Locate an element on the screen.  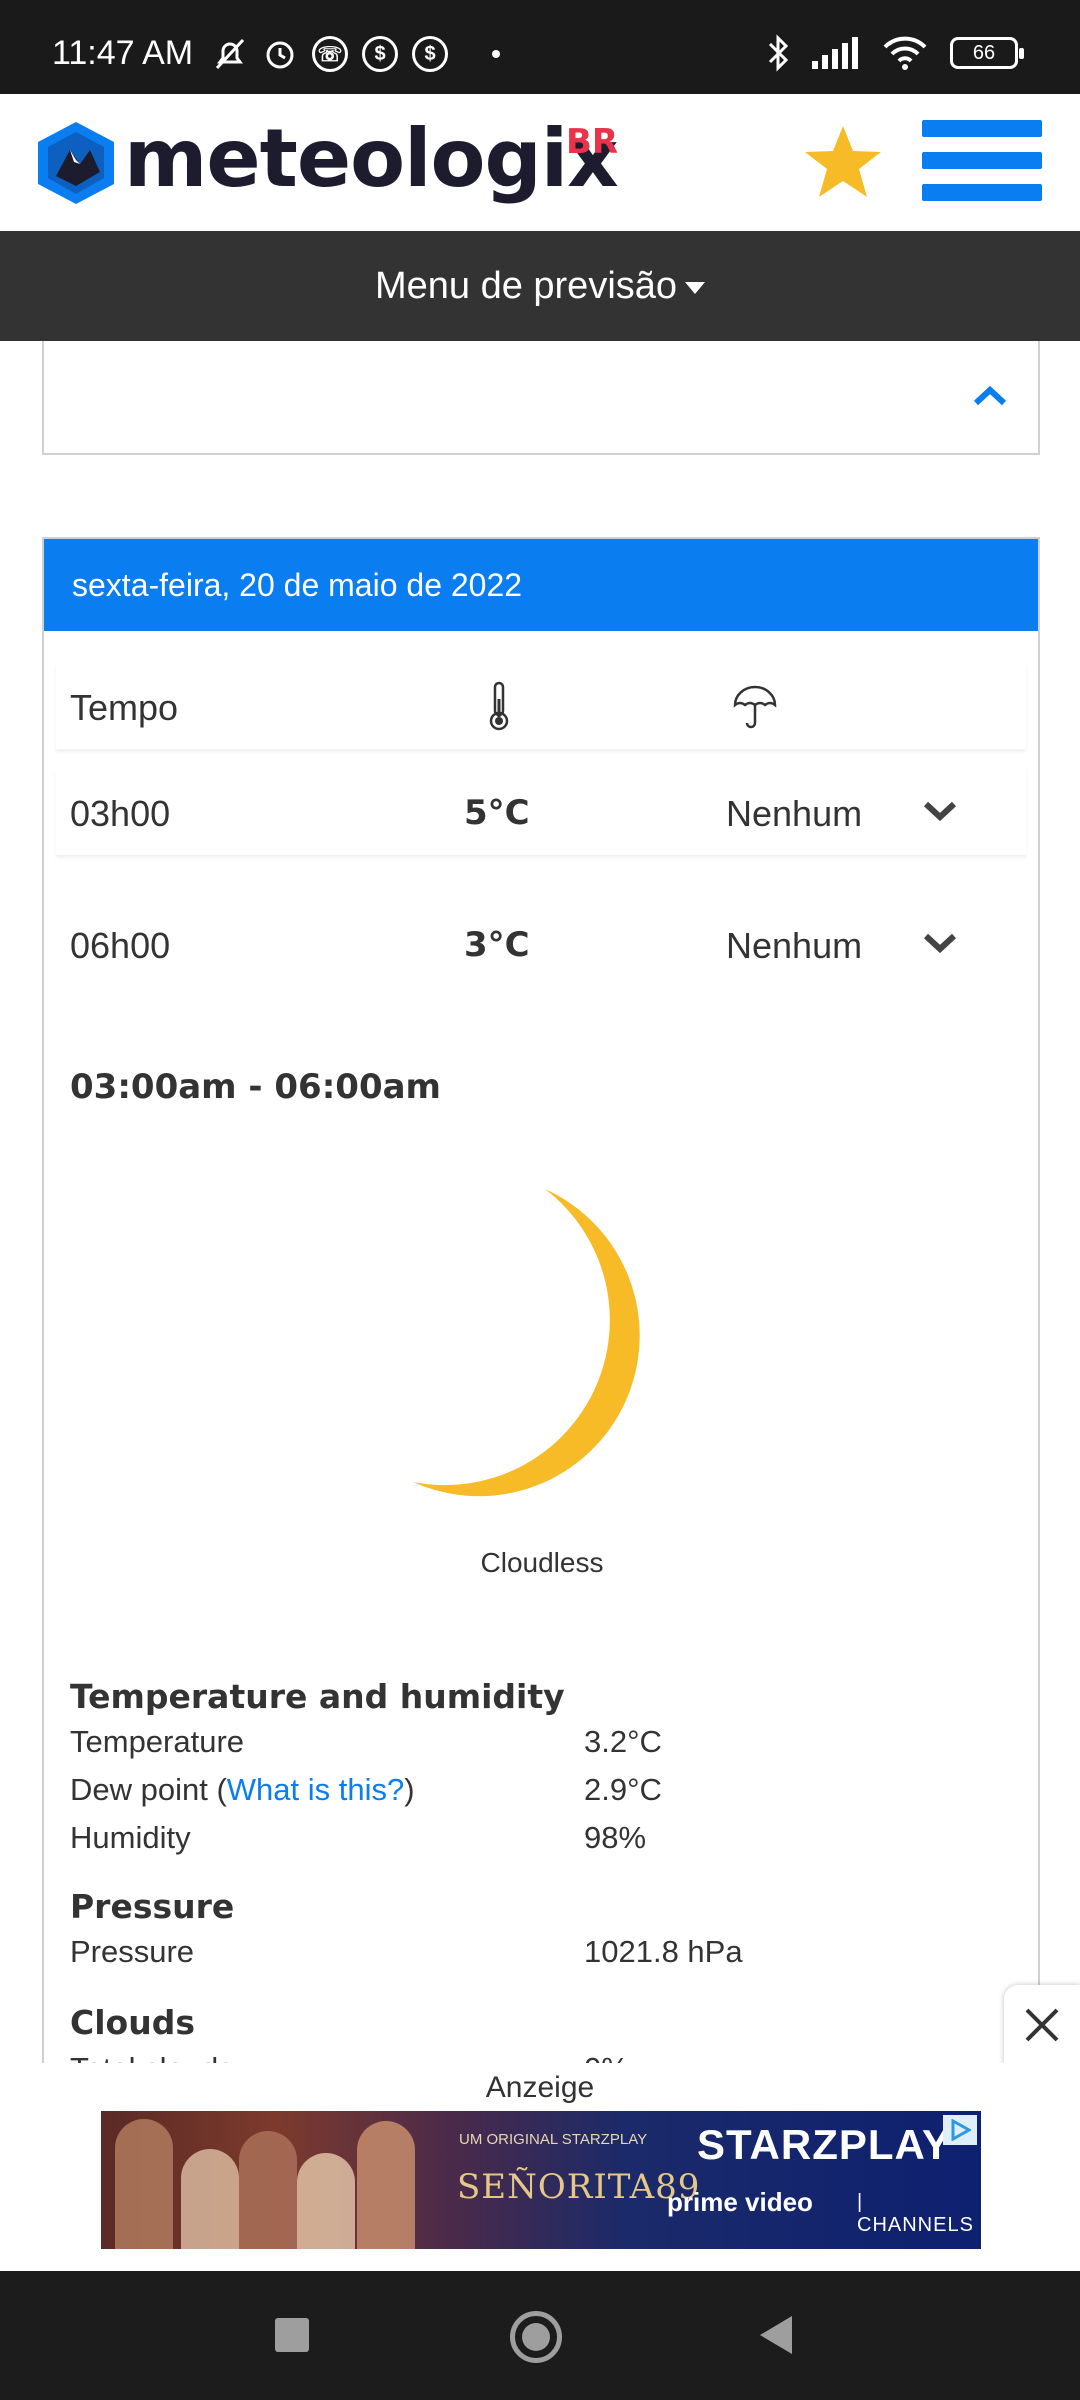
pressure-value: 1021.8 hPa is located at coordinates (663, 1951).